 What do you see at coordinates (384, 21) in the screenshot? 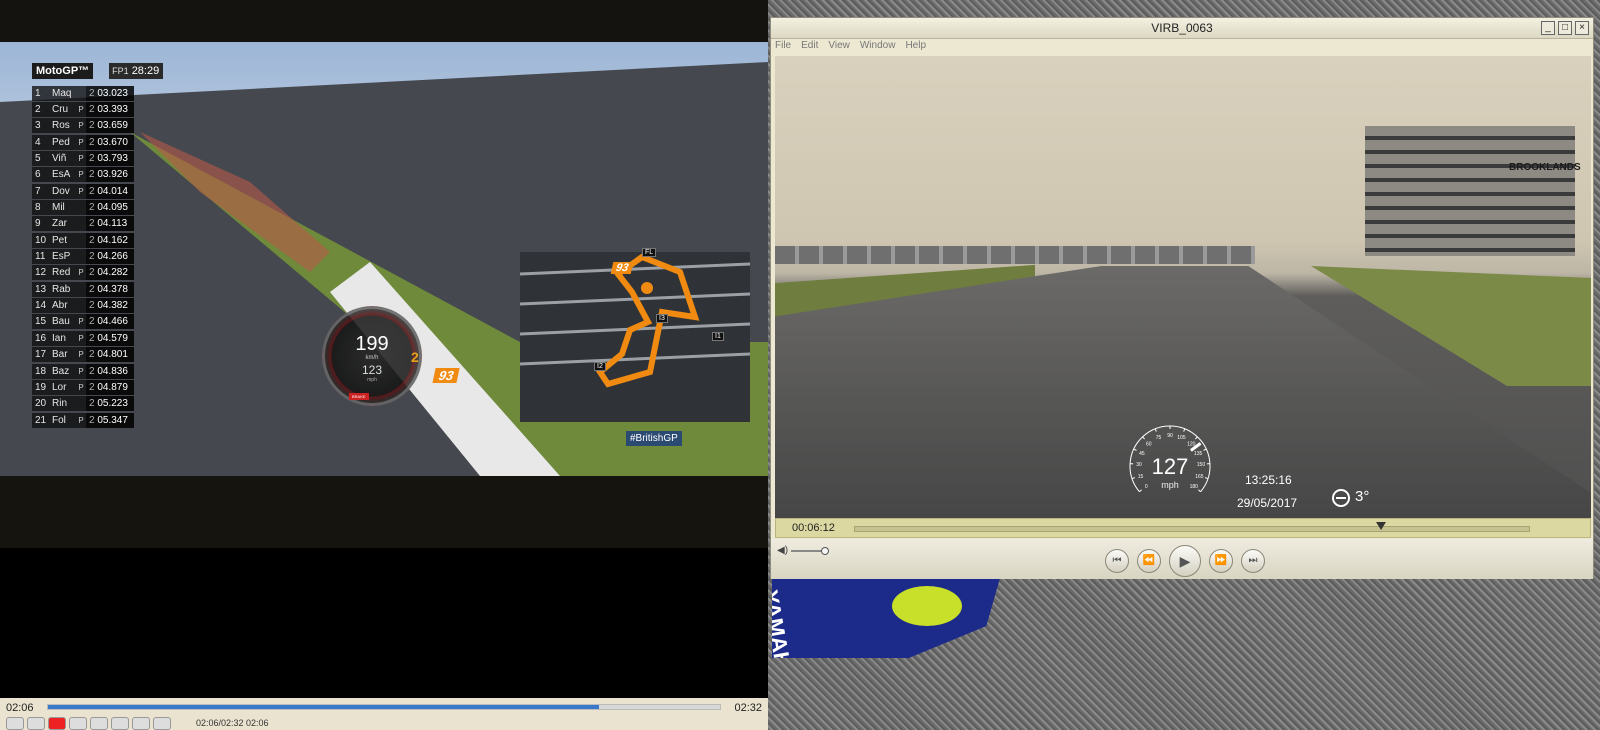
I see `left-player-top-letterbox` at bounding box center [384, 21].